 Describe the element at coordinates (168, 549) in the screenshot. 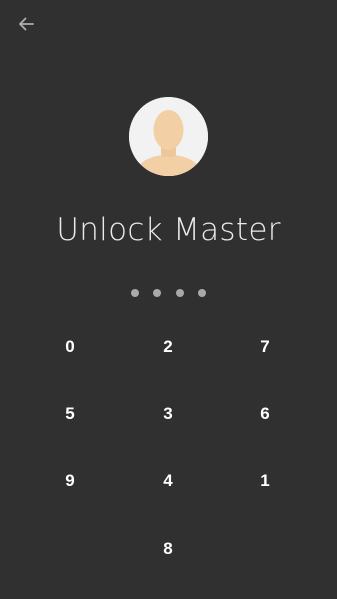

I see `key-8: 8` at that location.